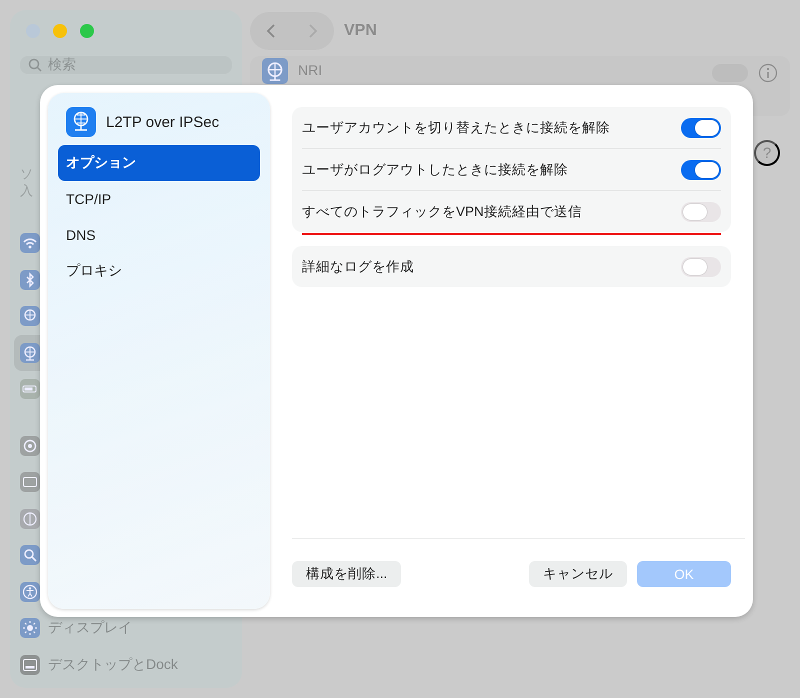  Describe the element at coordinates (358, 267) in the screenshot. I see `setting-label: 詳細なログを作成` at that location.